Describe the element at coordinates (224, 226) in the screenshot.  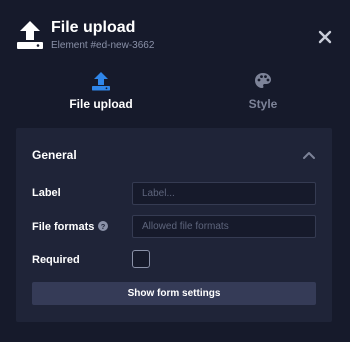
I see `file-formats-input` at that location.